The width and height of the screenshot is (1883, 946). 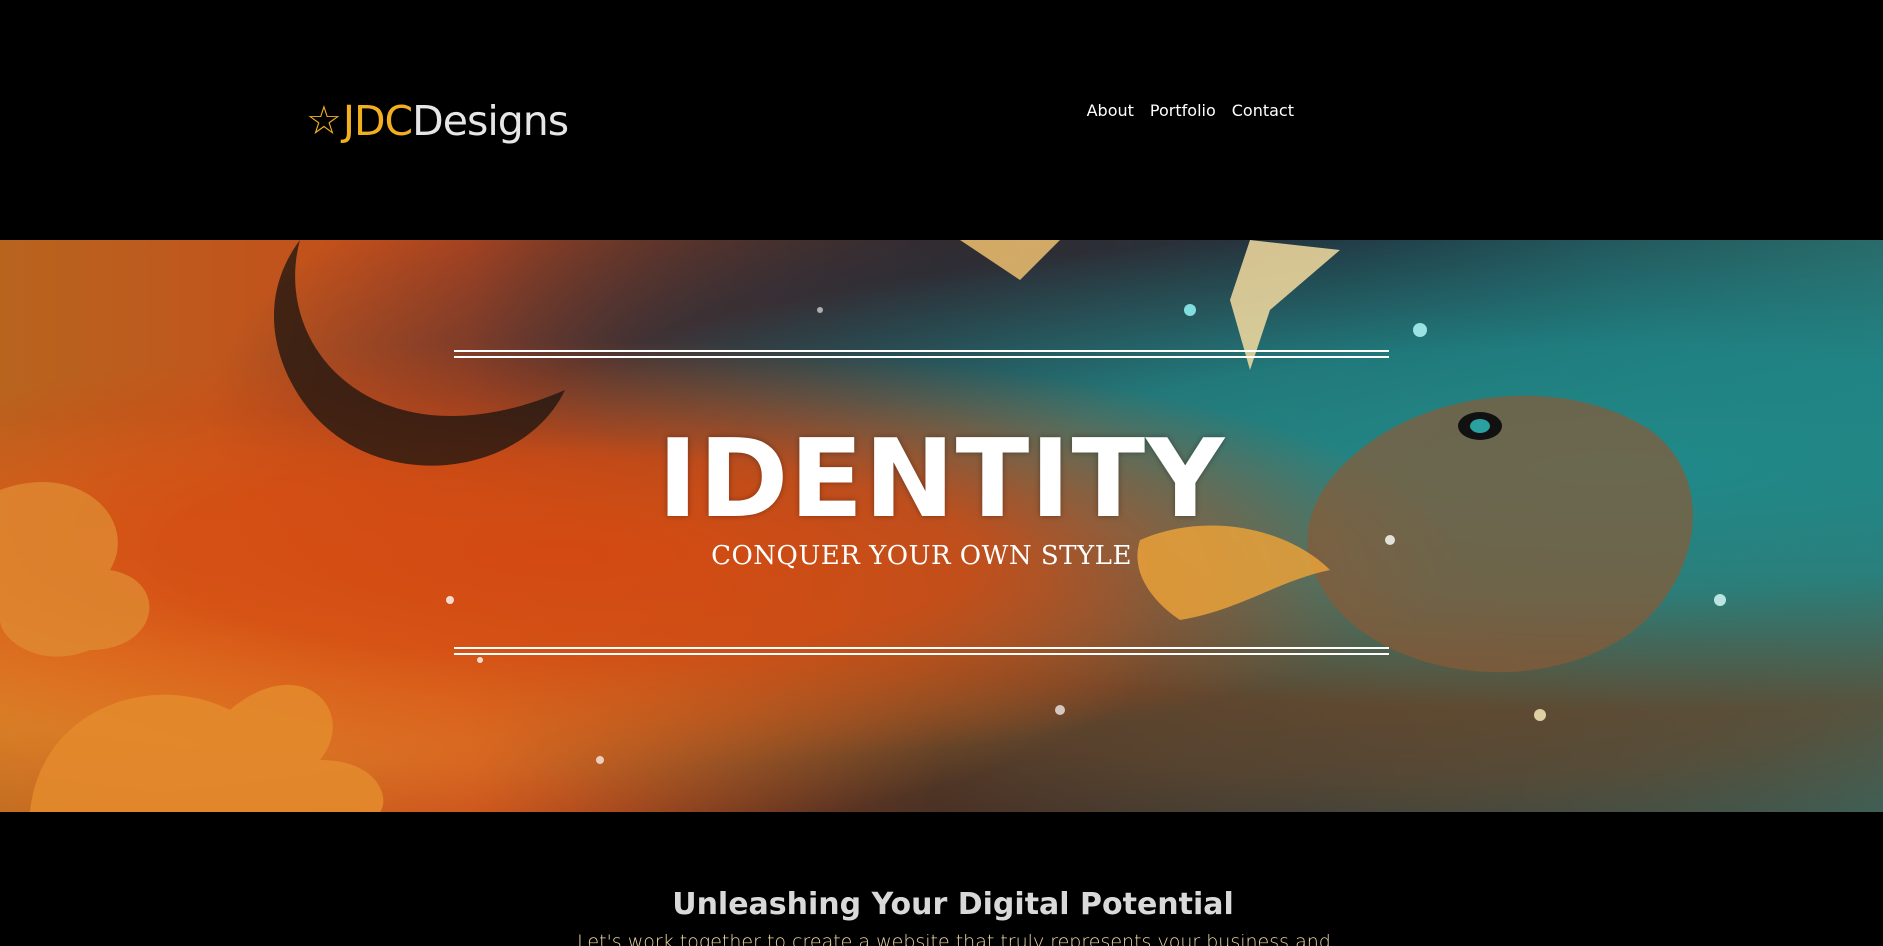 What do you see at coordinates (377, 121) in the screenshot?
I see `logo-accent-text: JDC` at bounding box center [377, 121].